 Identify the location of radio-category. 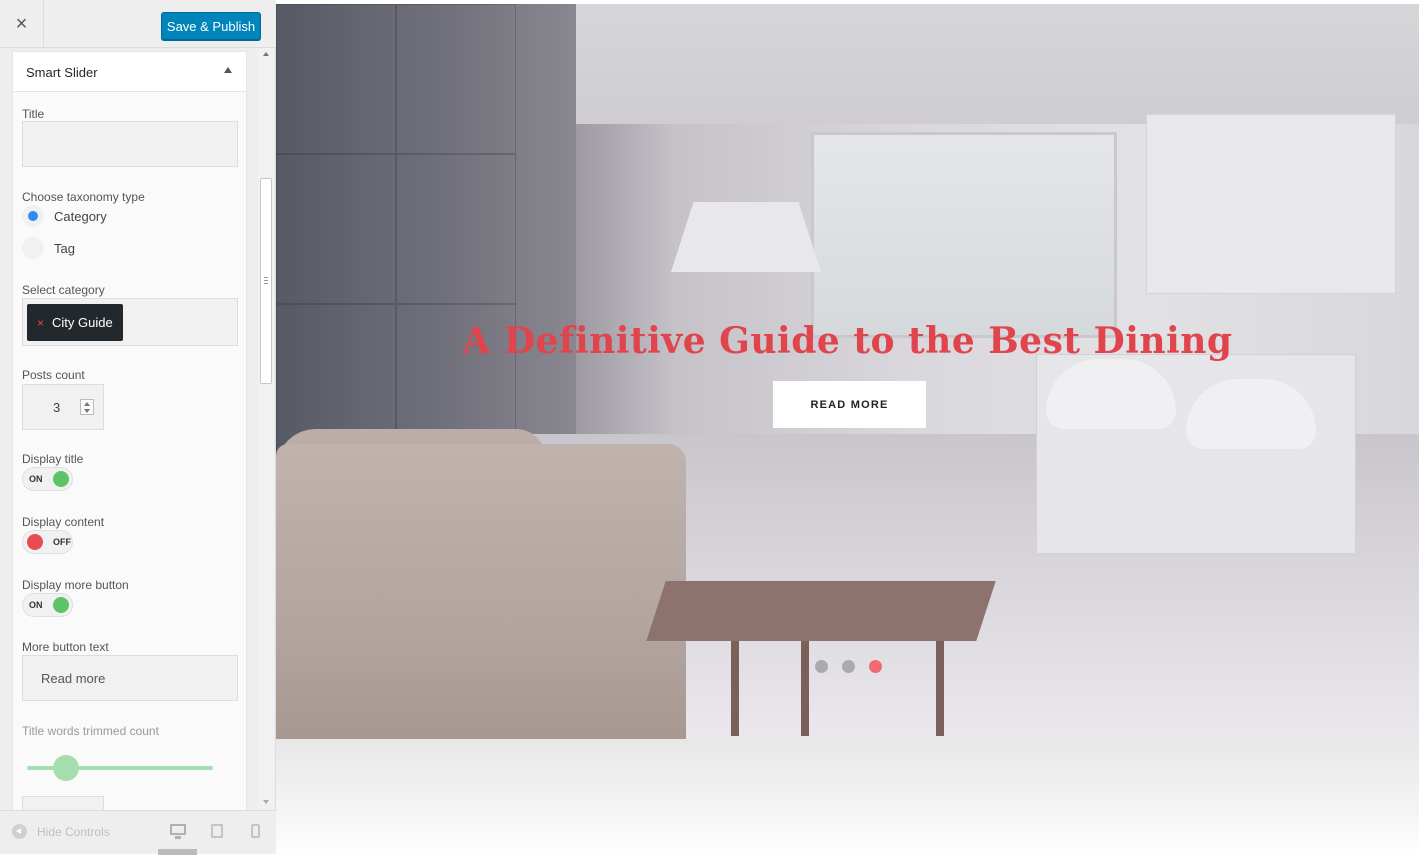
(33, 216).